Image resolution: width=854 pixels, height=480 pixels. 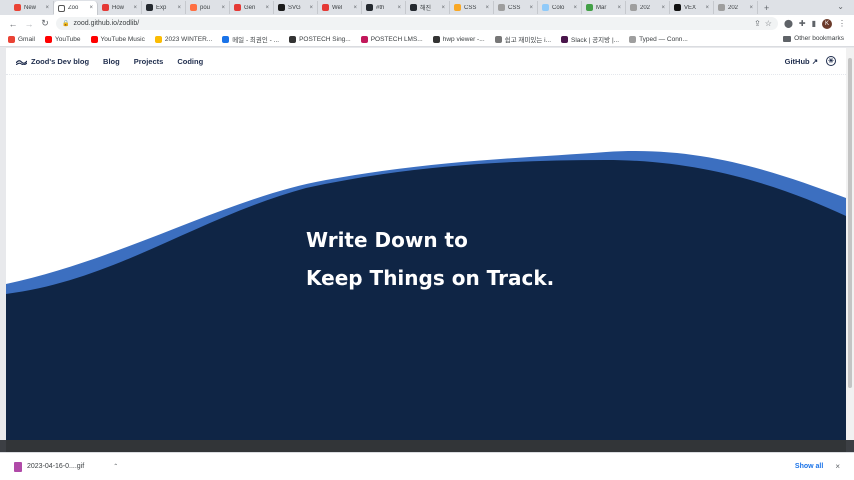 I want to click on site-brand: Zood's Dev blog, so click(x=52, y=61).